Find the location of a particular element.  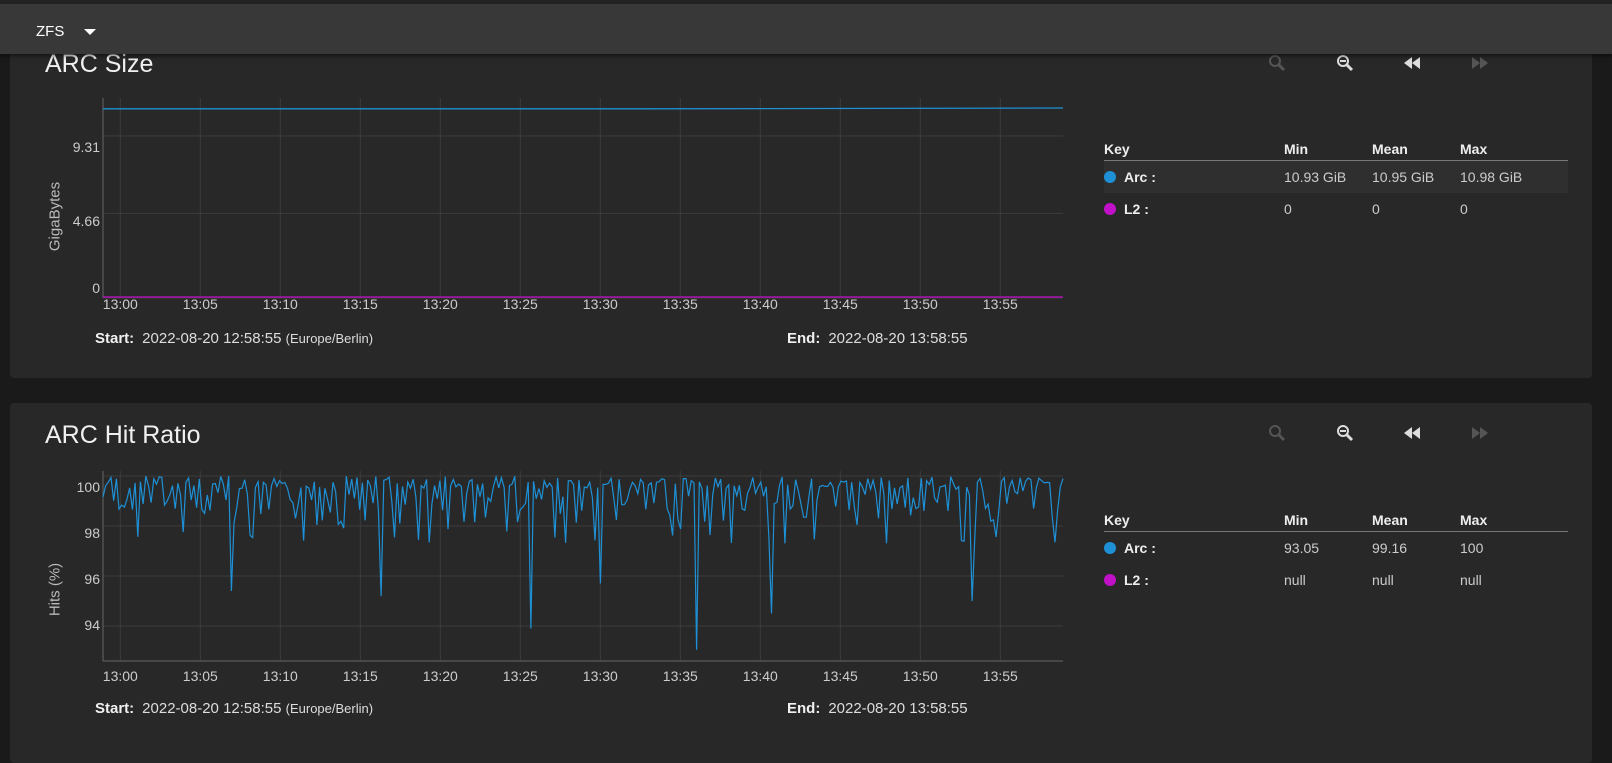

legend-min-value: 0 is located at coordinates (1288, 209).